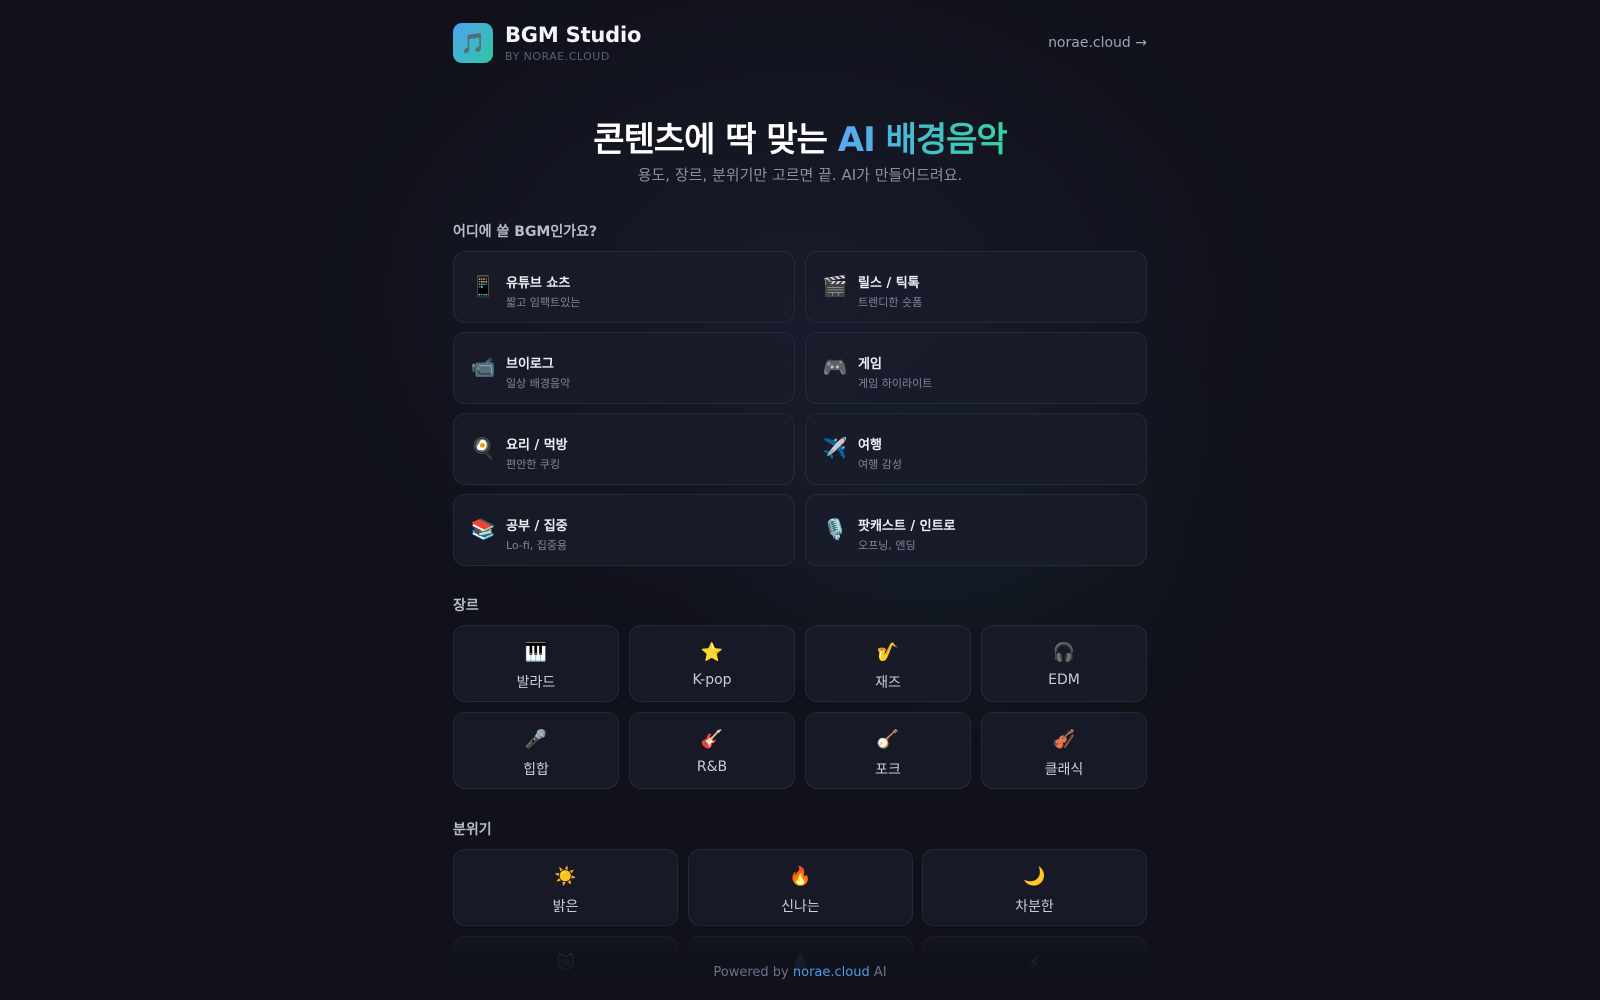  Describe the element at coordinates (800, 960) in the screenshot. I see `bottom-fade-overlay` at that location.